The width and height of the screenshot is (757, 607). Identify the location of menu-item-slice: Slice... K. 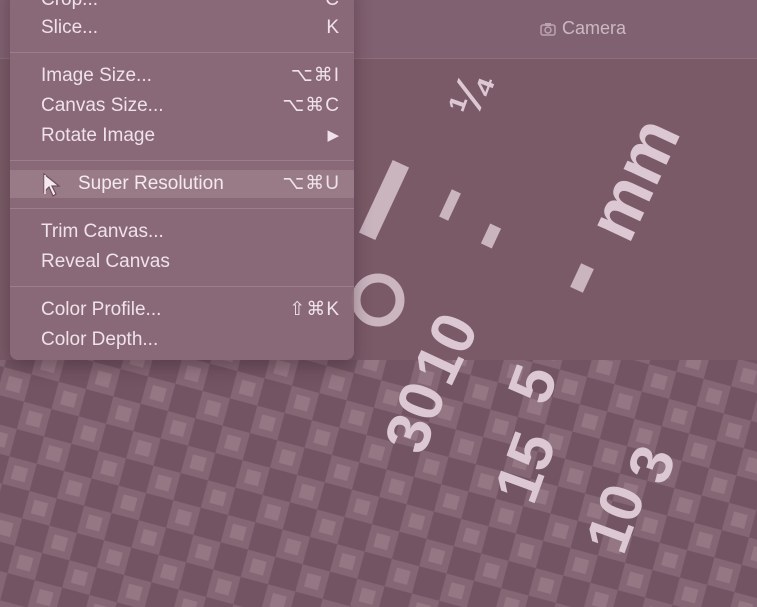
(182, 28).